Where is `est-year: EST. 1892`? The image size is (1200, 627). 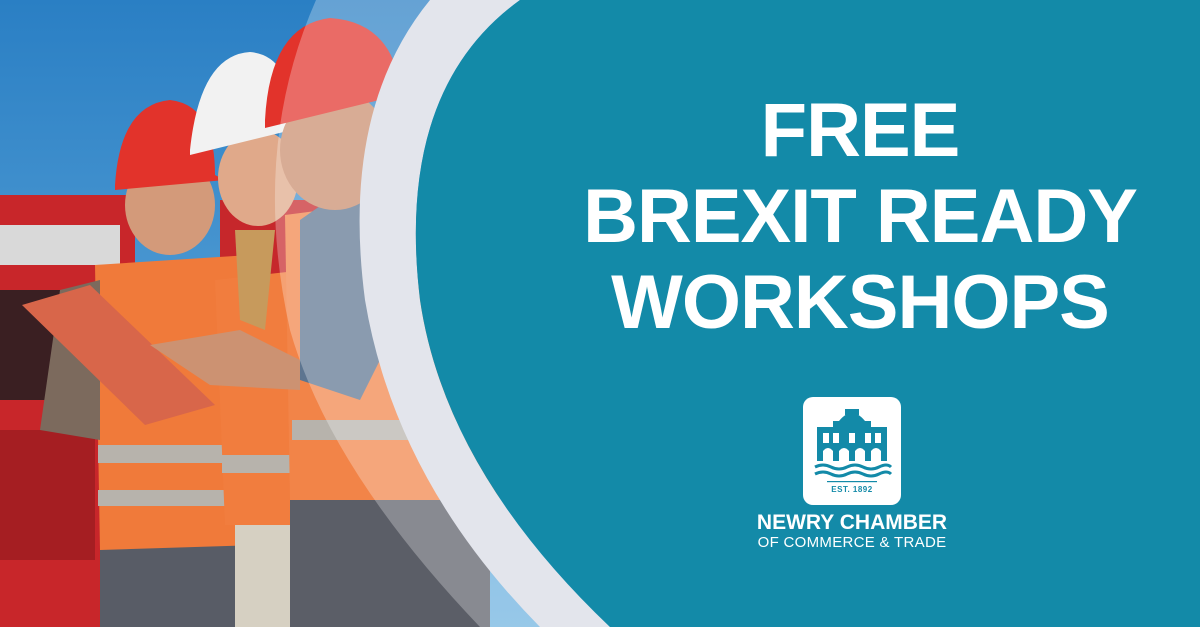
est-year: EST. 1892 is located at coordinates (852, 489).